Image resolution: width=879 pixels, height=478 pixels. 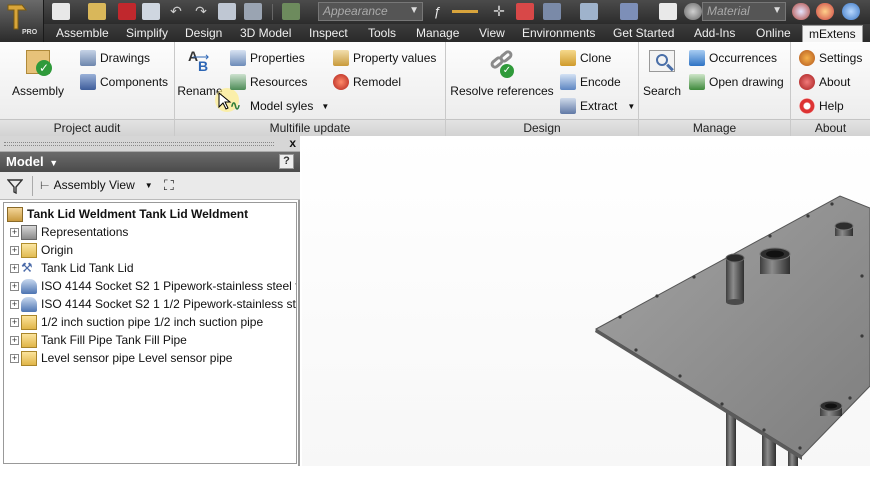 I want to click on filter-icon, so click(x=15, y=186).